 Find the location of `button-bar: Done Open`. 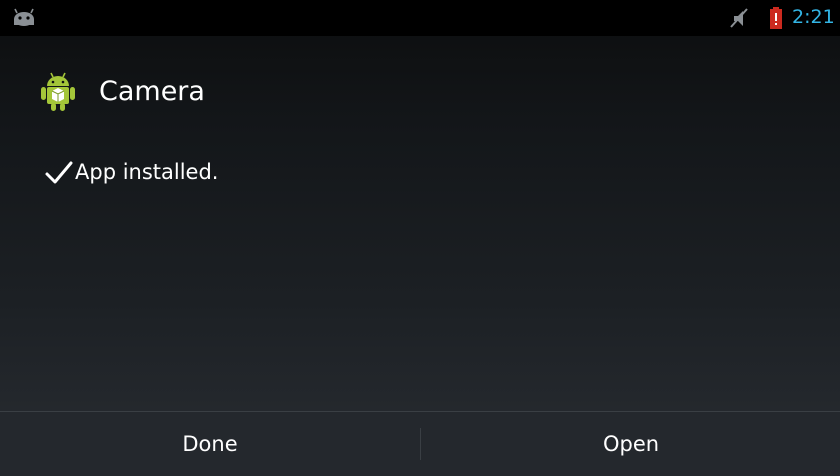

button-bar: Done Open is located at coordinates (420, 443).